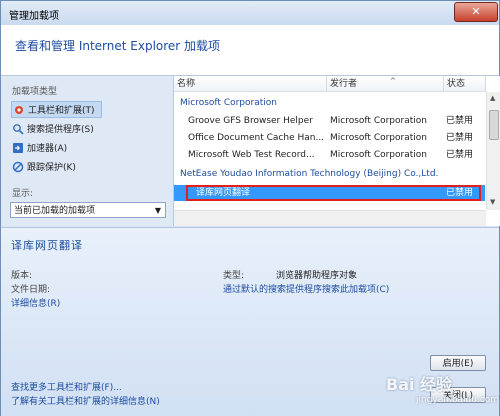 This screenshot has width=500, height=416. Describe the element at coordinates (494, 125) in the screenshot. I see `scroll-thumb` at that location.